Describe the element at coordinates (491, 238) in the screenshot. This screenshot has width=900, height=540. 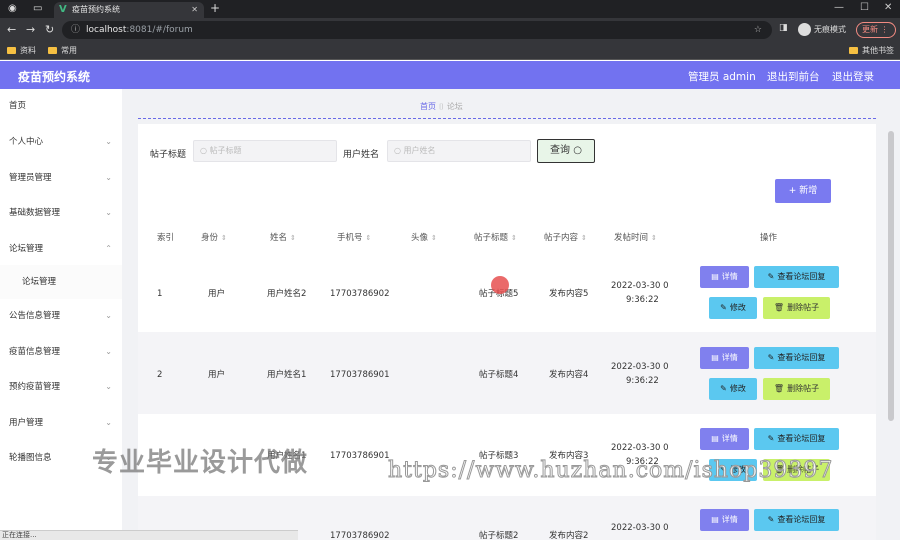
I see `column-header-label: 帖子标题` at that location.